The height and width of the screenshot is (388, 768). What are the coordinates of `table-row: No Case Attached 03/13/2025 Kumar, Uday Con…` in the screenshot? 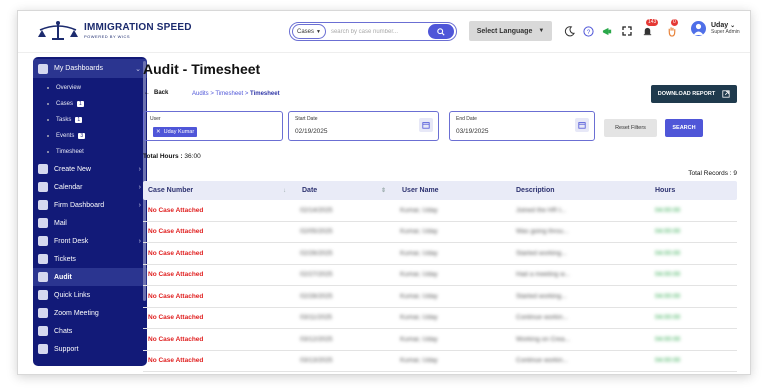 It's located at (440, 361).